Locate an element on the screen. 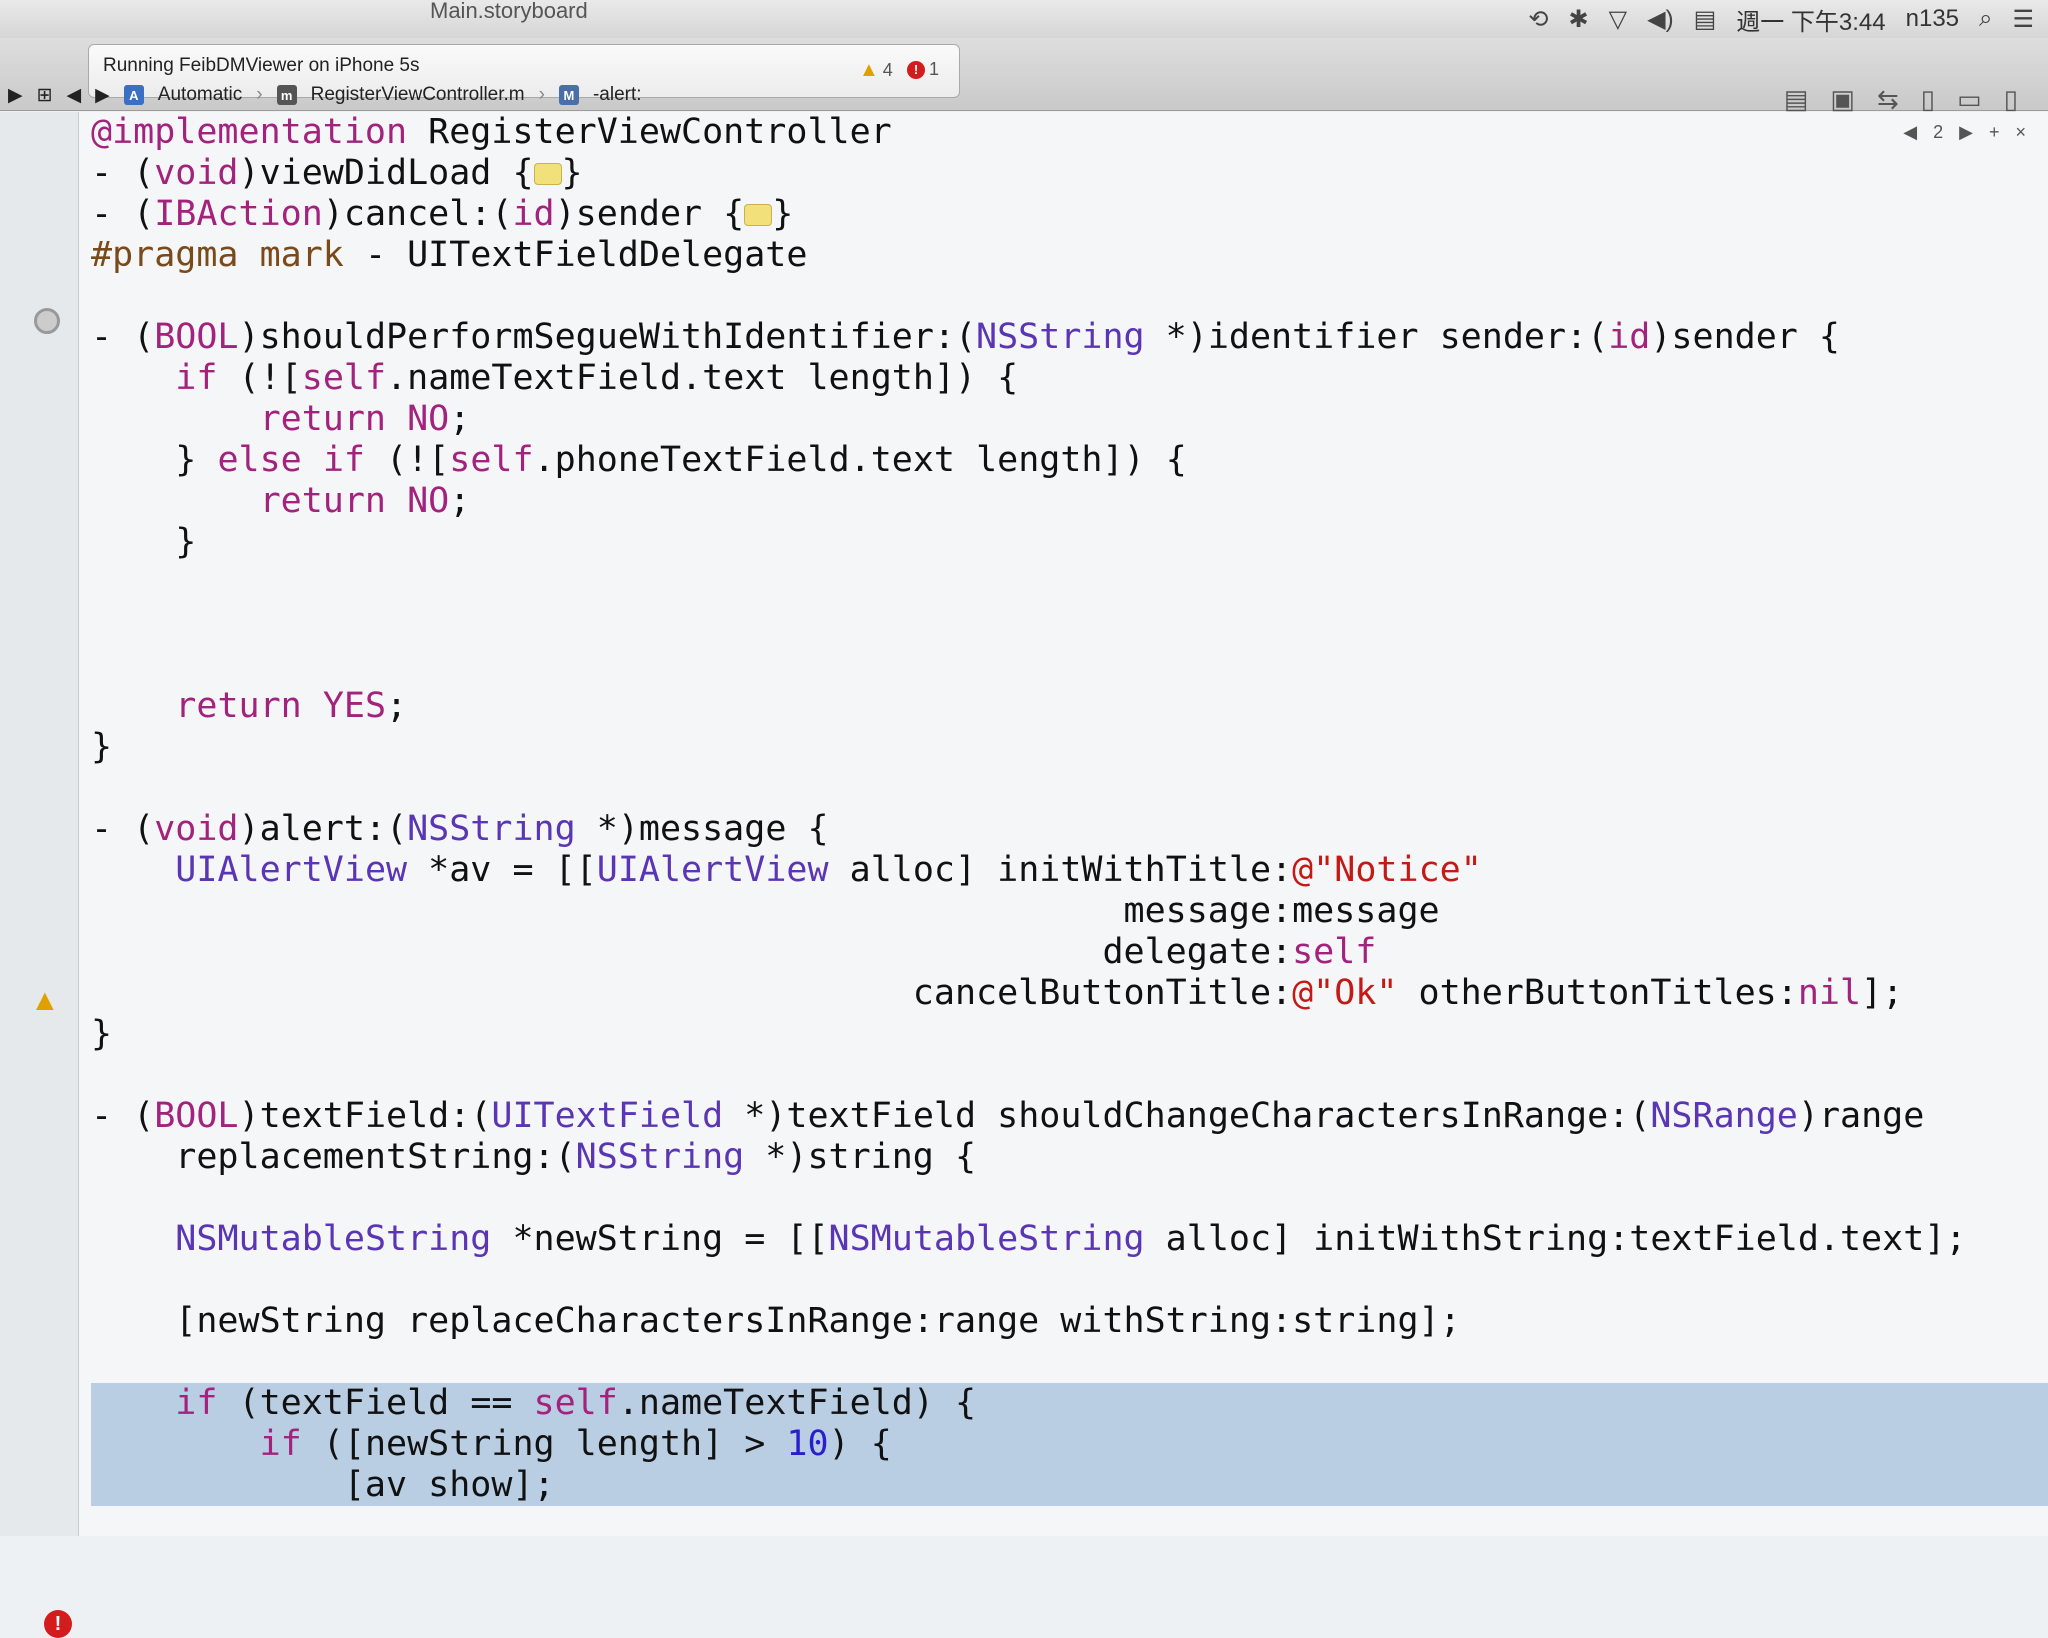  warning-count: 4 is located at coordinates (887, 70).